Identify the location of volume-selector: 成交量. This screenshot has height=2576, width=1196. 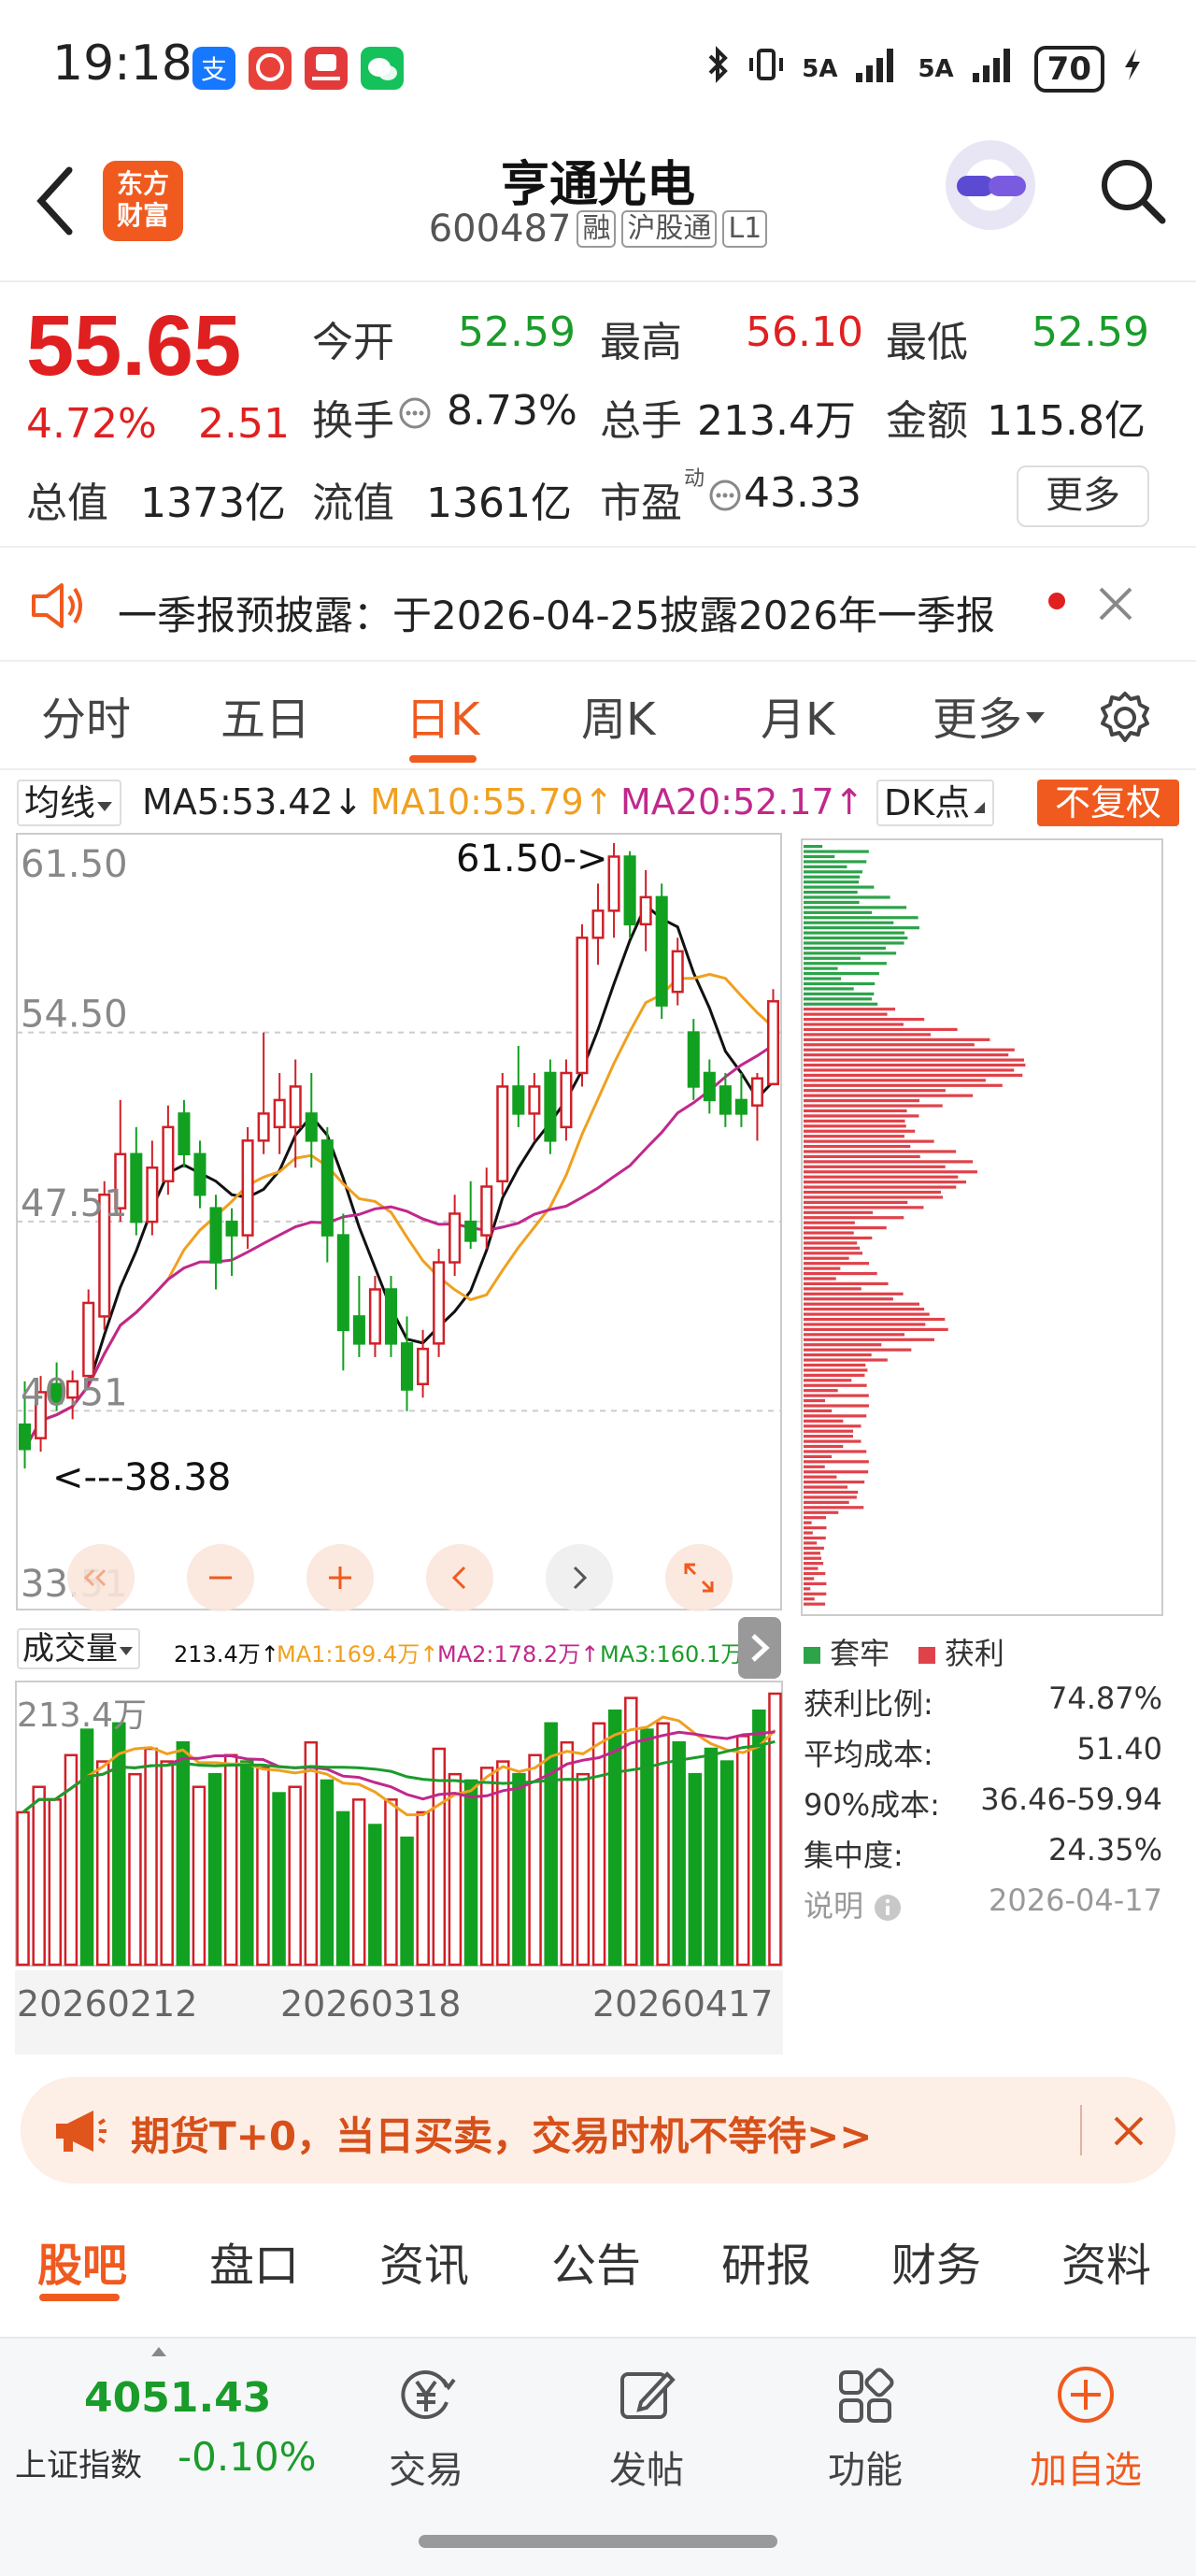
(78, 1648).